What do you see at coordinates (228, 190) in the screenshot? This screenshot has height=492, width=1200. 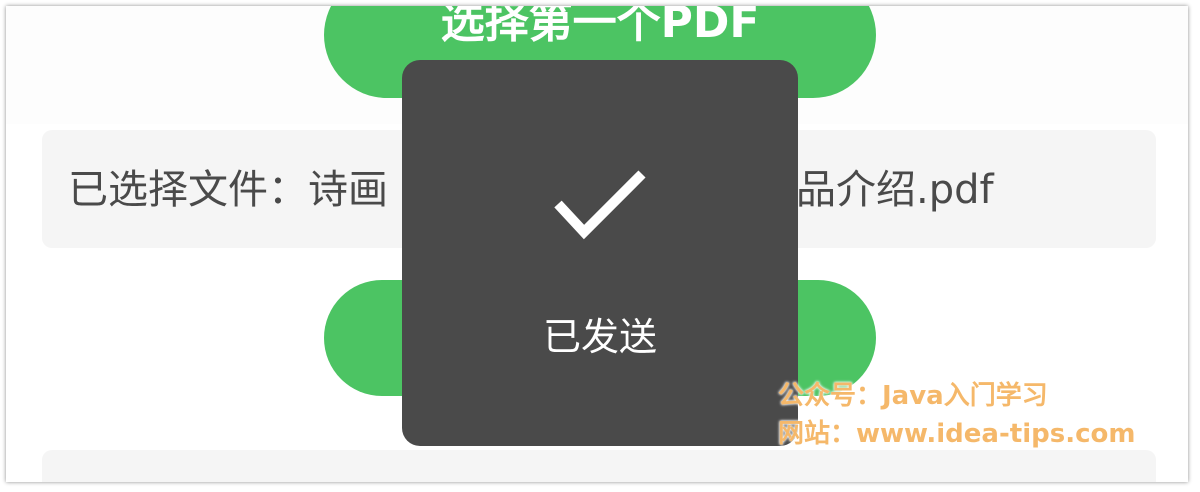 I see `selected-file-label: 已选择文件：诗画` at bounding box center [228, 190].